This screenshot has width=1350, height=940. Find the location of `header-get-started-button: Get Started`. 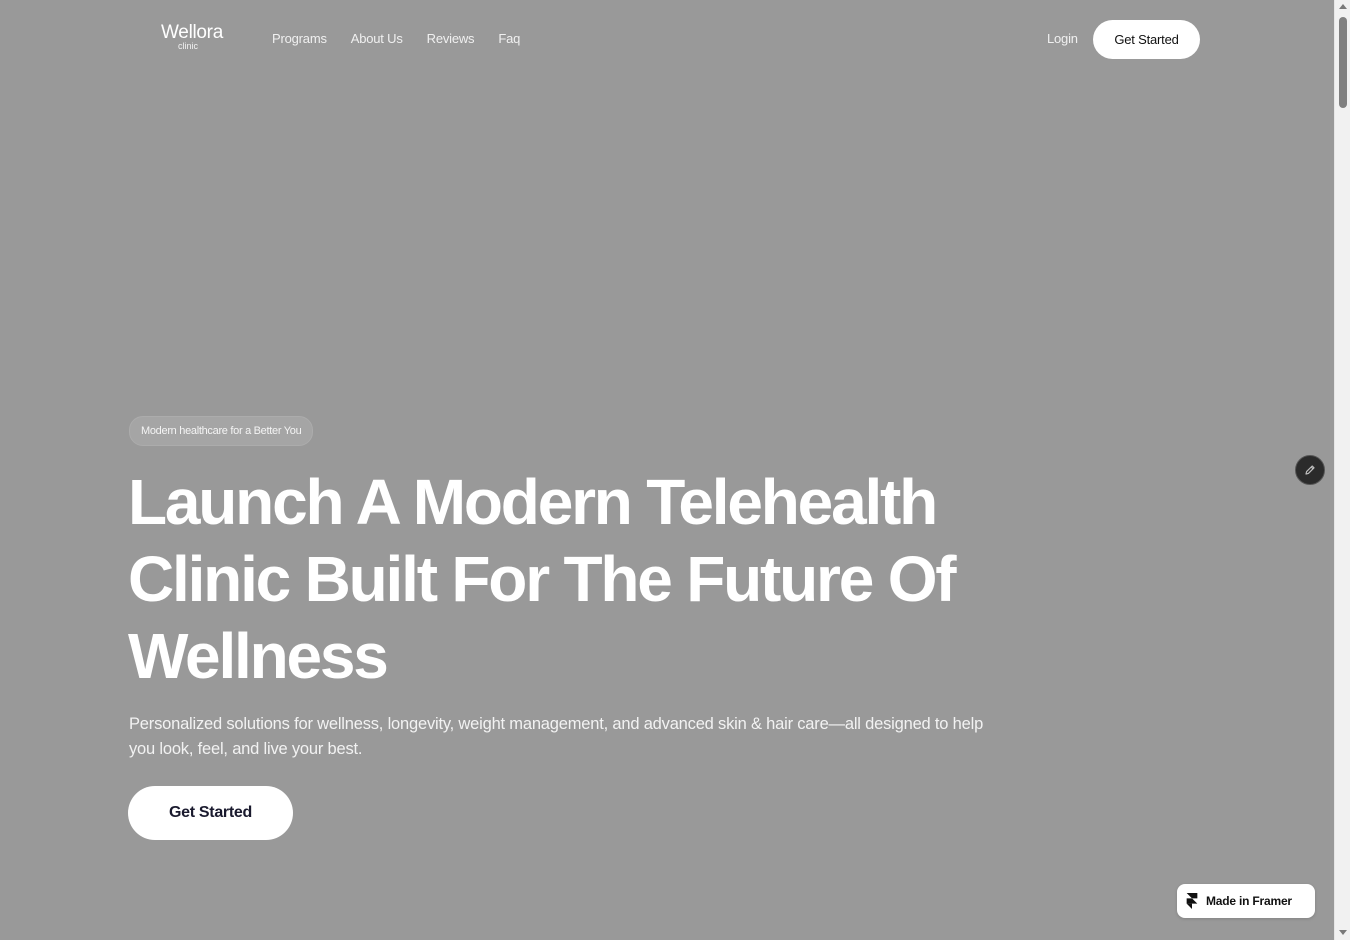

header-get-started-button: Get Started is located at coordinates (1146, 39).